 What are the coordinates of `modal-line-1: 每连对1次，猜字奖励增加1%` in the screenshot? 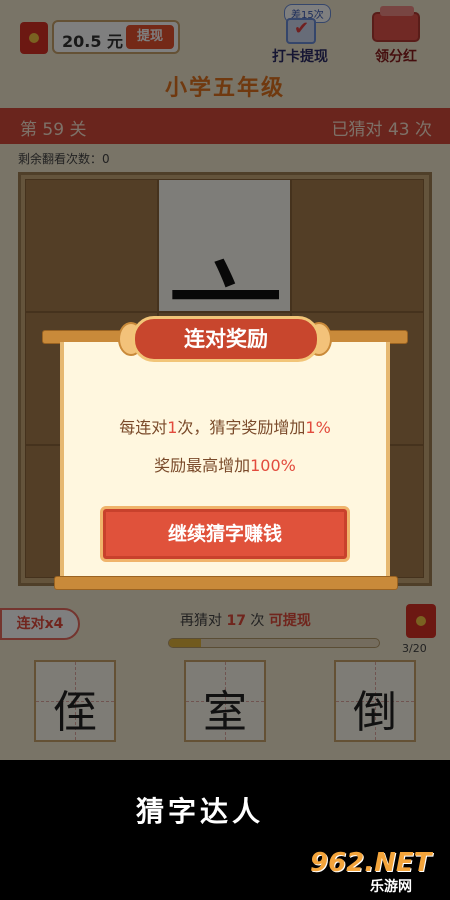 It's located at (225, 426).